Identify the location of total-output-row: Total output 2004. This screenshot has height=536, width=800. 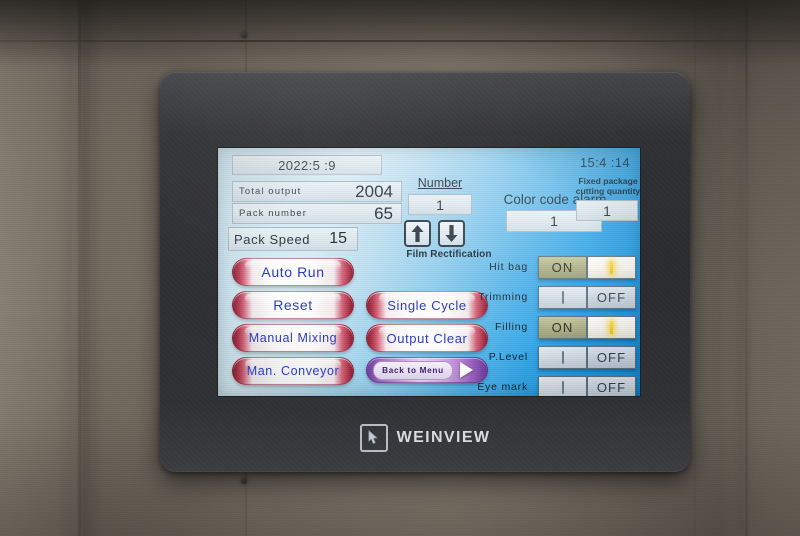
(317, 191).